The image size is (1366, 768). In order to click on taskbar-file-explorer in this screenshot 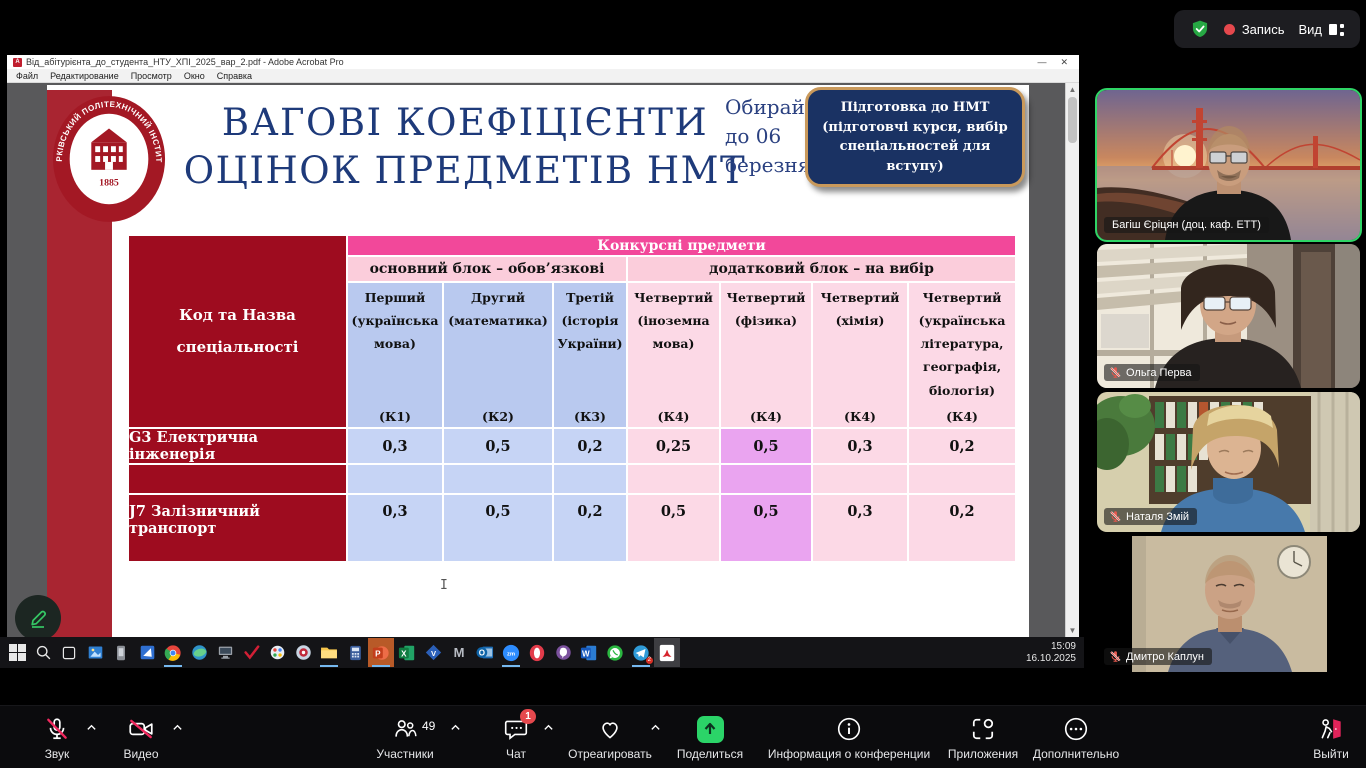, I will do `click(329, 652)`.